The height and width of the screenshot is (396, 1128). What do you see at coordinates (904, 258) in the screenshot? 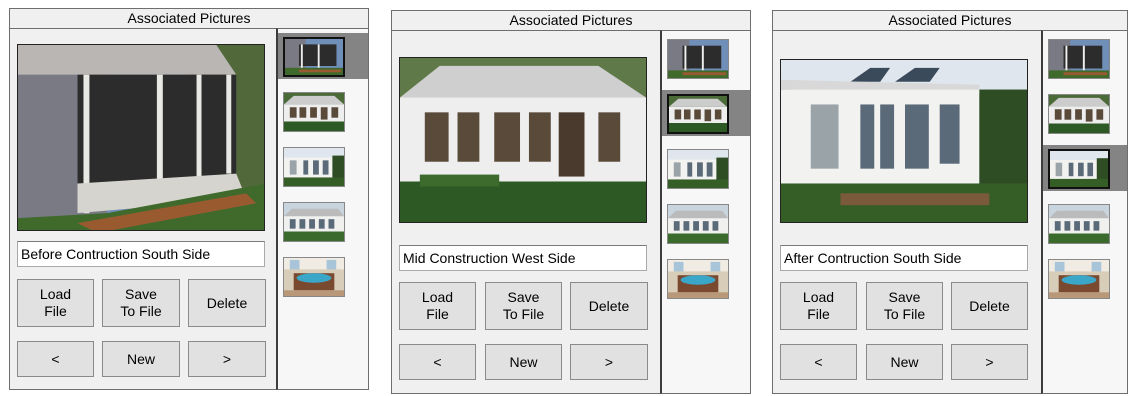
I see `caption-input: After Contruction South Side` at bounding box center [904, 258].